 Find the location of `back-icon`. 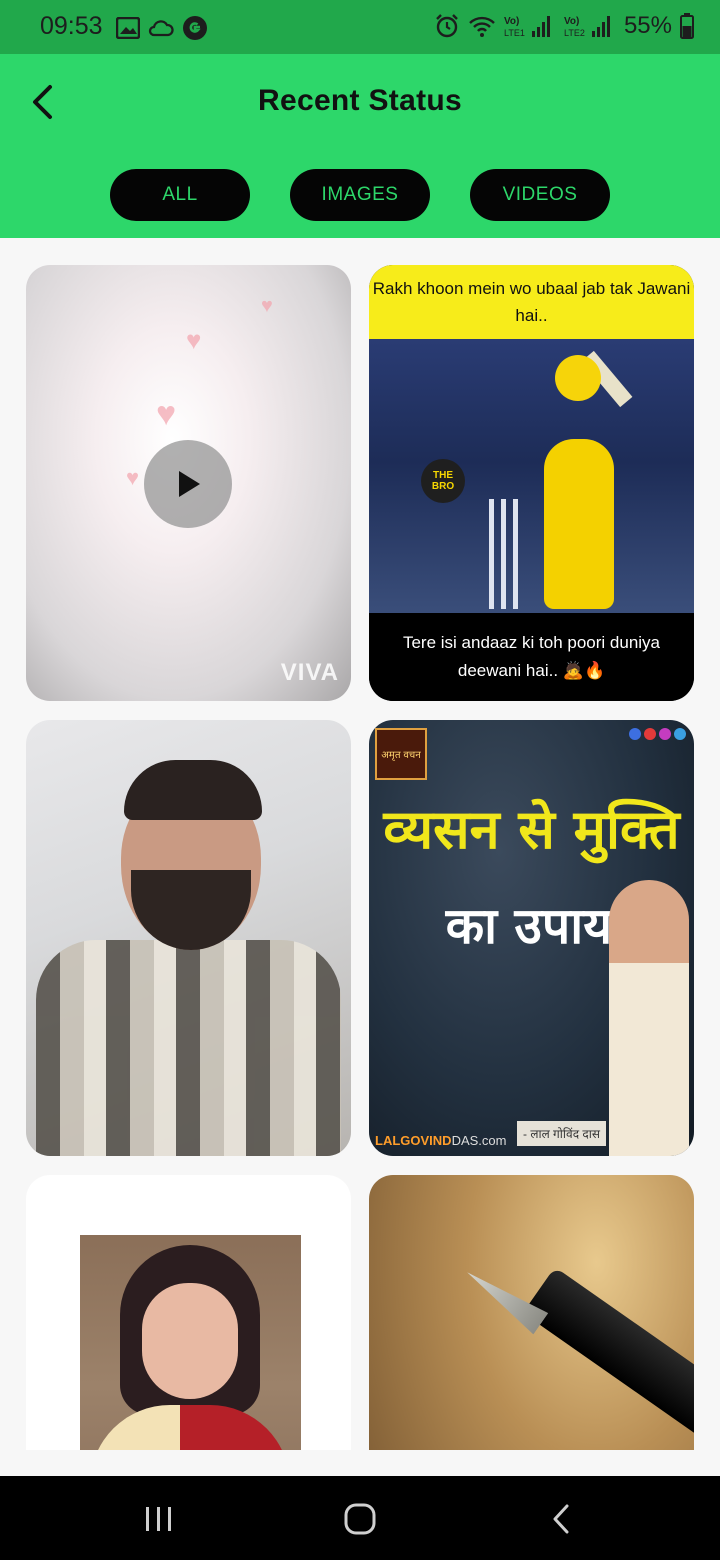

back-icon is located at coordinates (561, 1519).